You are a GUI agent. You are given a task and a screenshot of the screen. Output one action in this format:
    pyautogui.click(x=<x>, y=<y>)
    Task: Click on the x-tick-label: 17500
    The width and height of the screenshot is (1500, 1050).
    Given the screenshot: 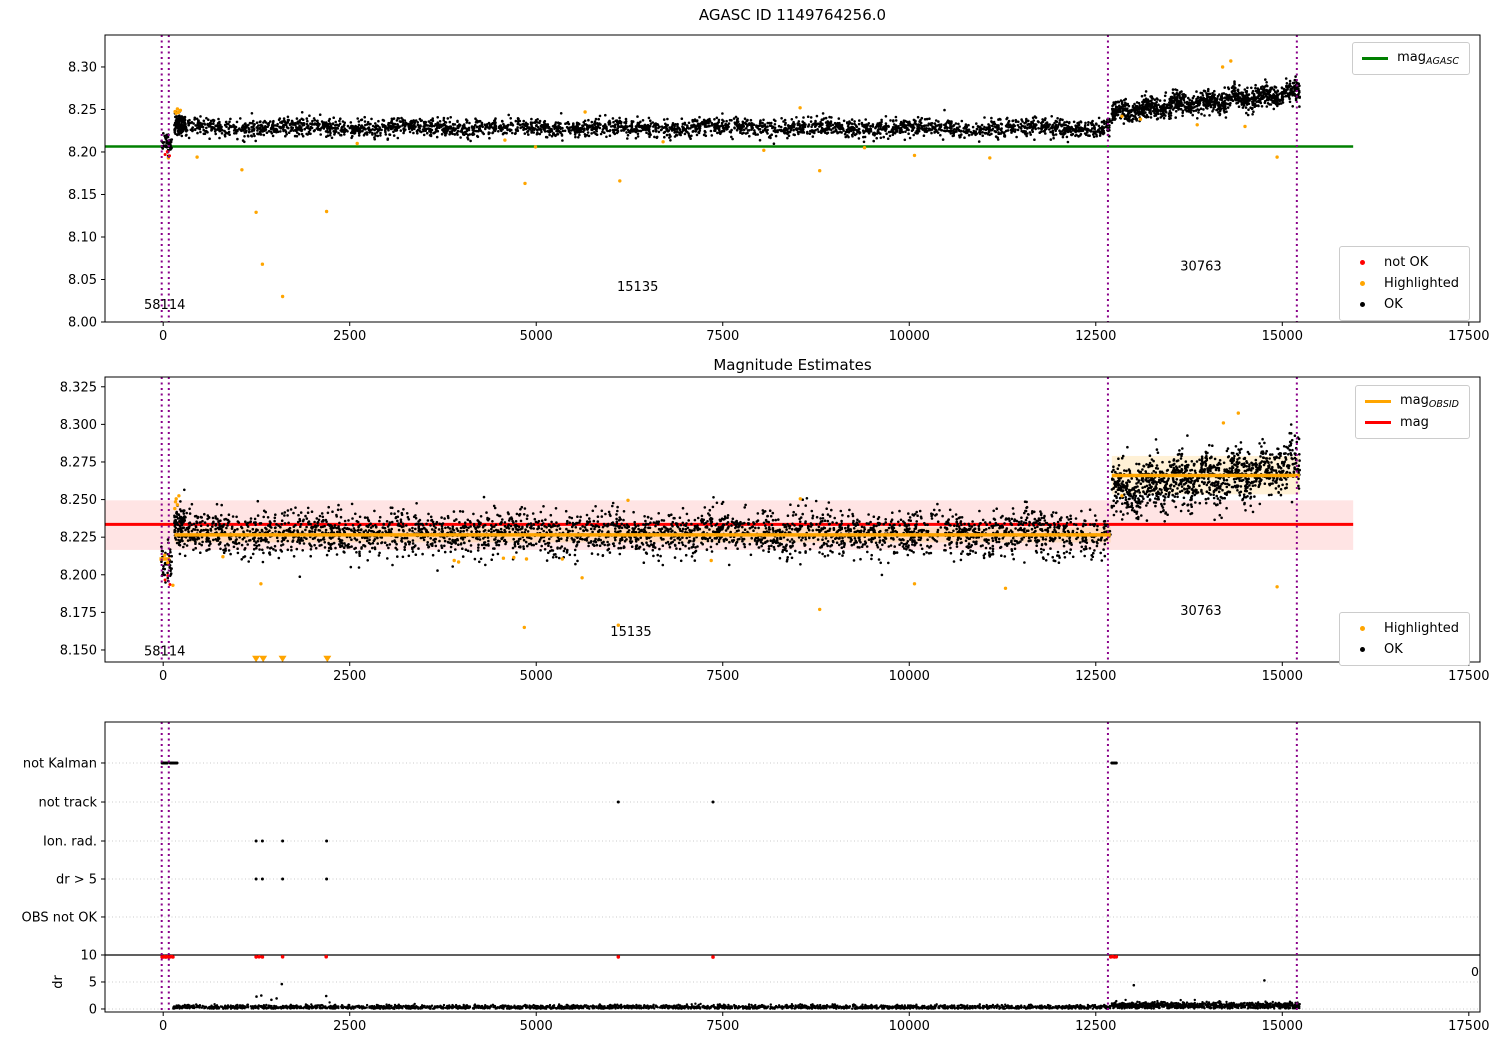 What is the action you would take?
    pyautogui.click(x=1468, y=1026)
    